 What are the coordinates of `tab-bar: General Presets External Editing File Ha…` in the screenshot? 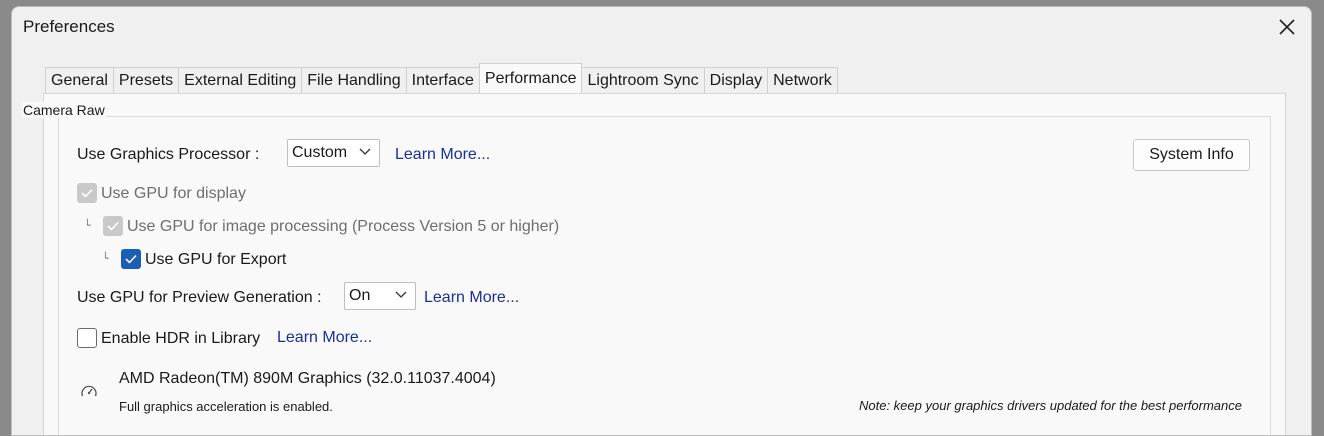 It's located at (441, 78).